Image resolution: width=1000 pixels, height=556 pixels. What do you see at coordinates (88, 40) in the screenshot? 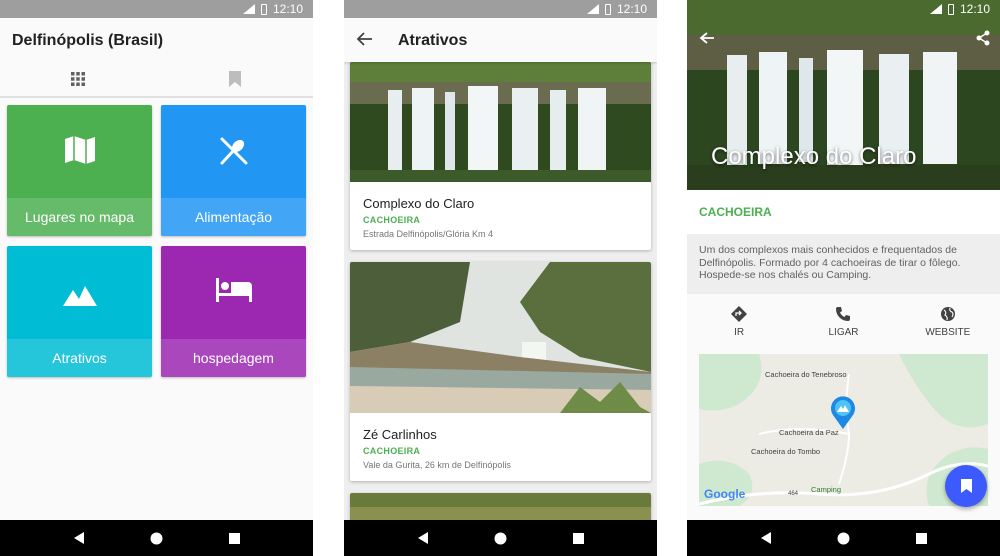
I see `page-title: Delfinópolis (Brasil)` at bounding box center [88, 40].